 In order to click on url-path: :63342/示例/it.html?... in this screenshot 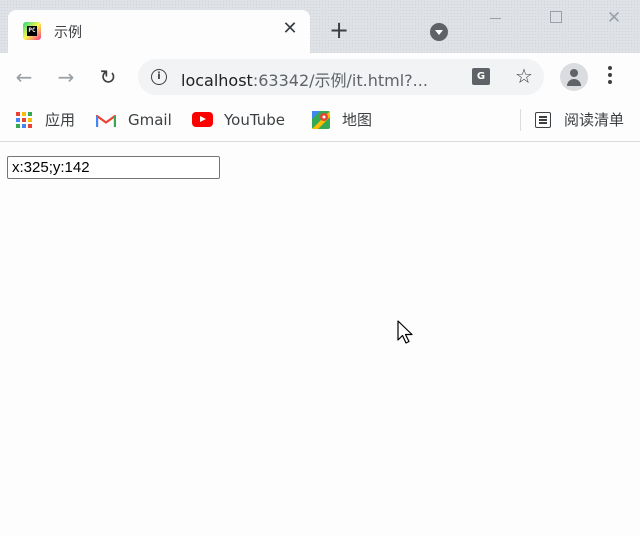, I will do `click(340, 80)`.